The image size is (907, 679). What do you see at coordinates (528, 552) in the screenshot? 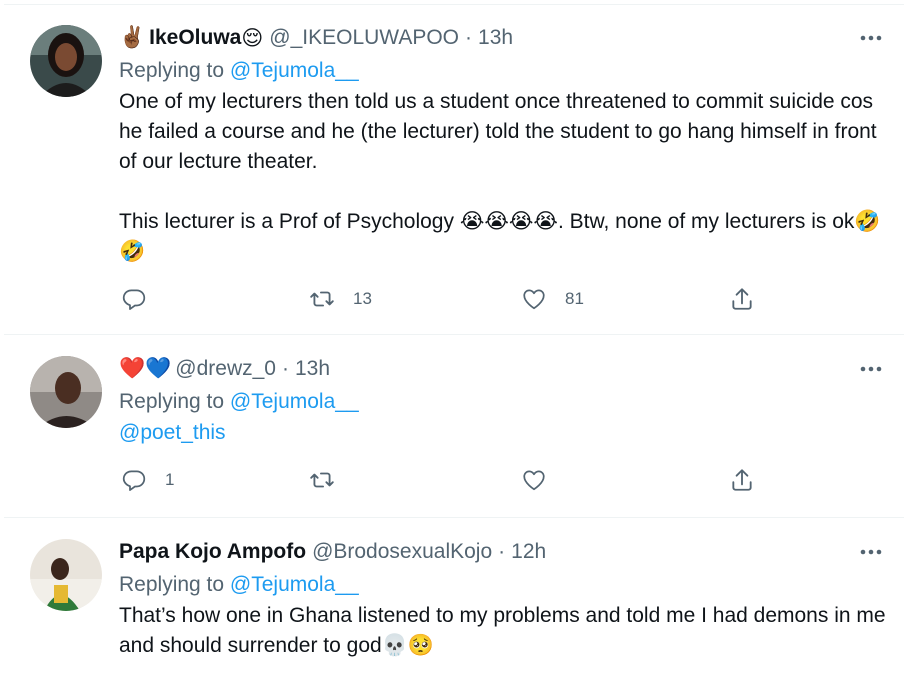
I see `timestamp: 12h` at bounding box center [528, 552].